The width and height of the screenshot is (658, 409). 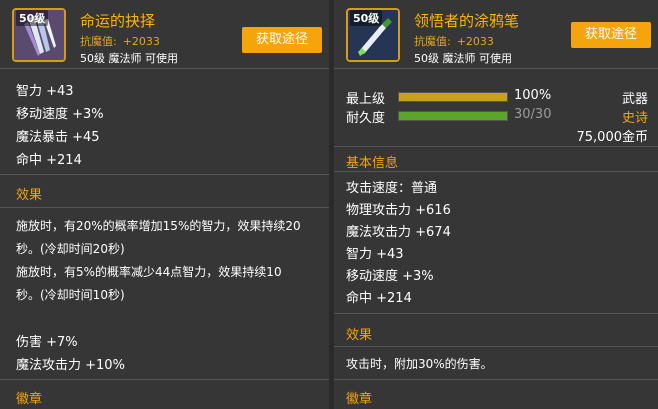 What do you see at coordinates (149, 272) in the screenshot?
I see `effect-line: 施放时，有5%的概率减少44点智力，效果持续10` at bounding box center [149, 272].